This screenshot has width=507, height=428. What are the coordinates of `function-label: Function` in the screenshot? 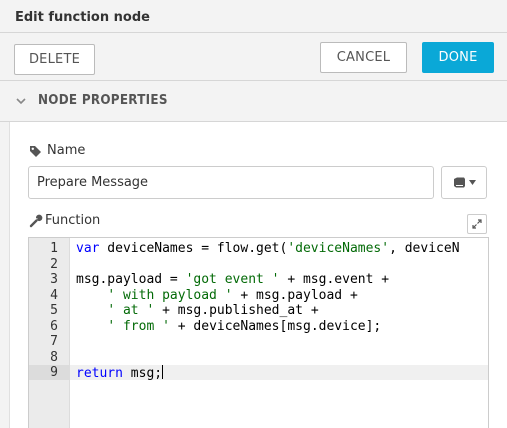 It's located at (73, 220).